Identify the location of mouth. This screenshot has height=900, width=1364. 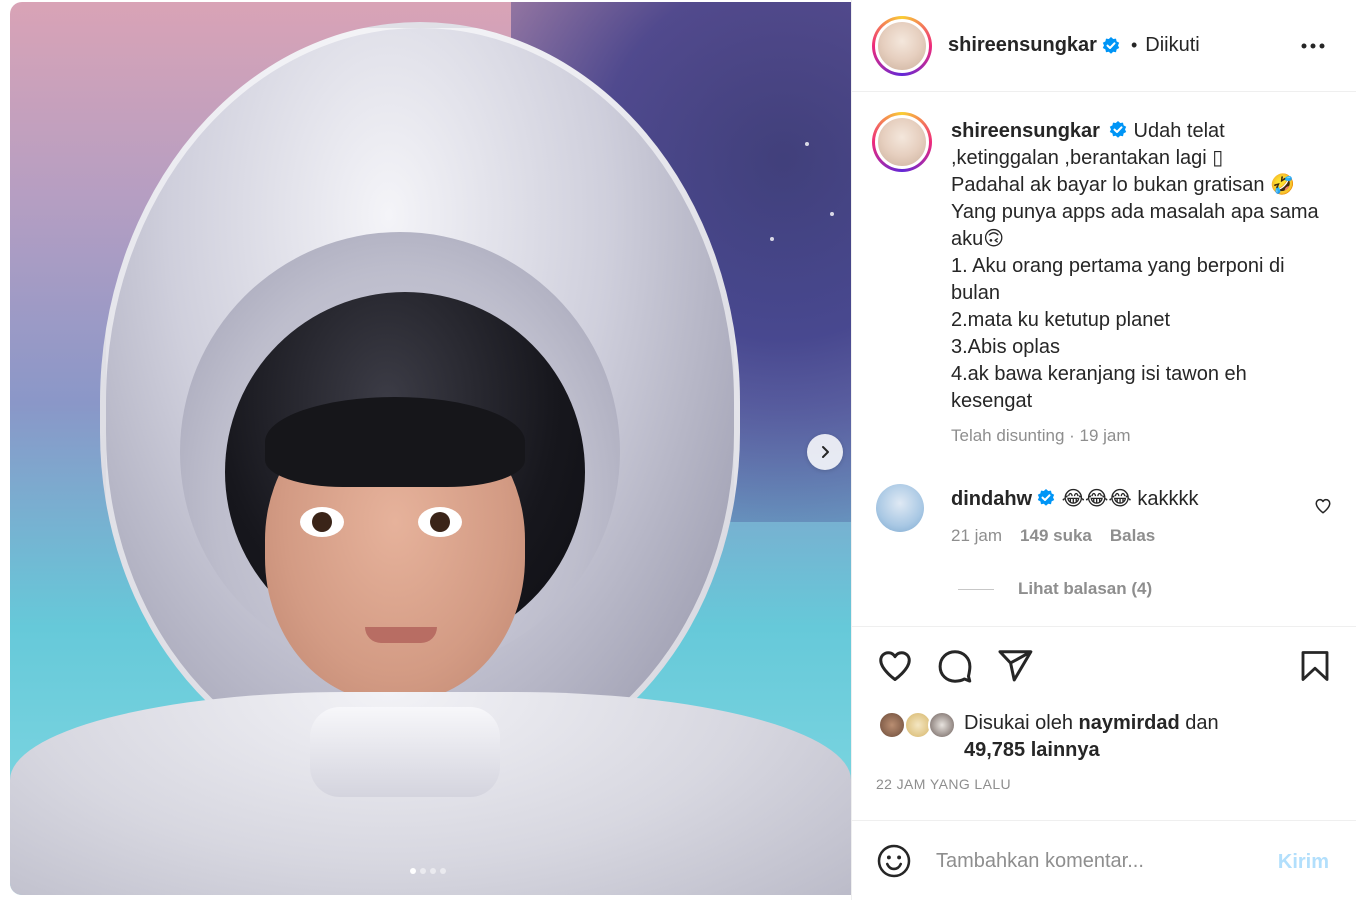
(401, 635).